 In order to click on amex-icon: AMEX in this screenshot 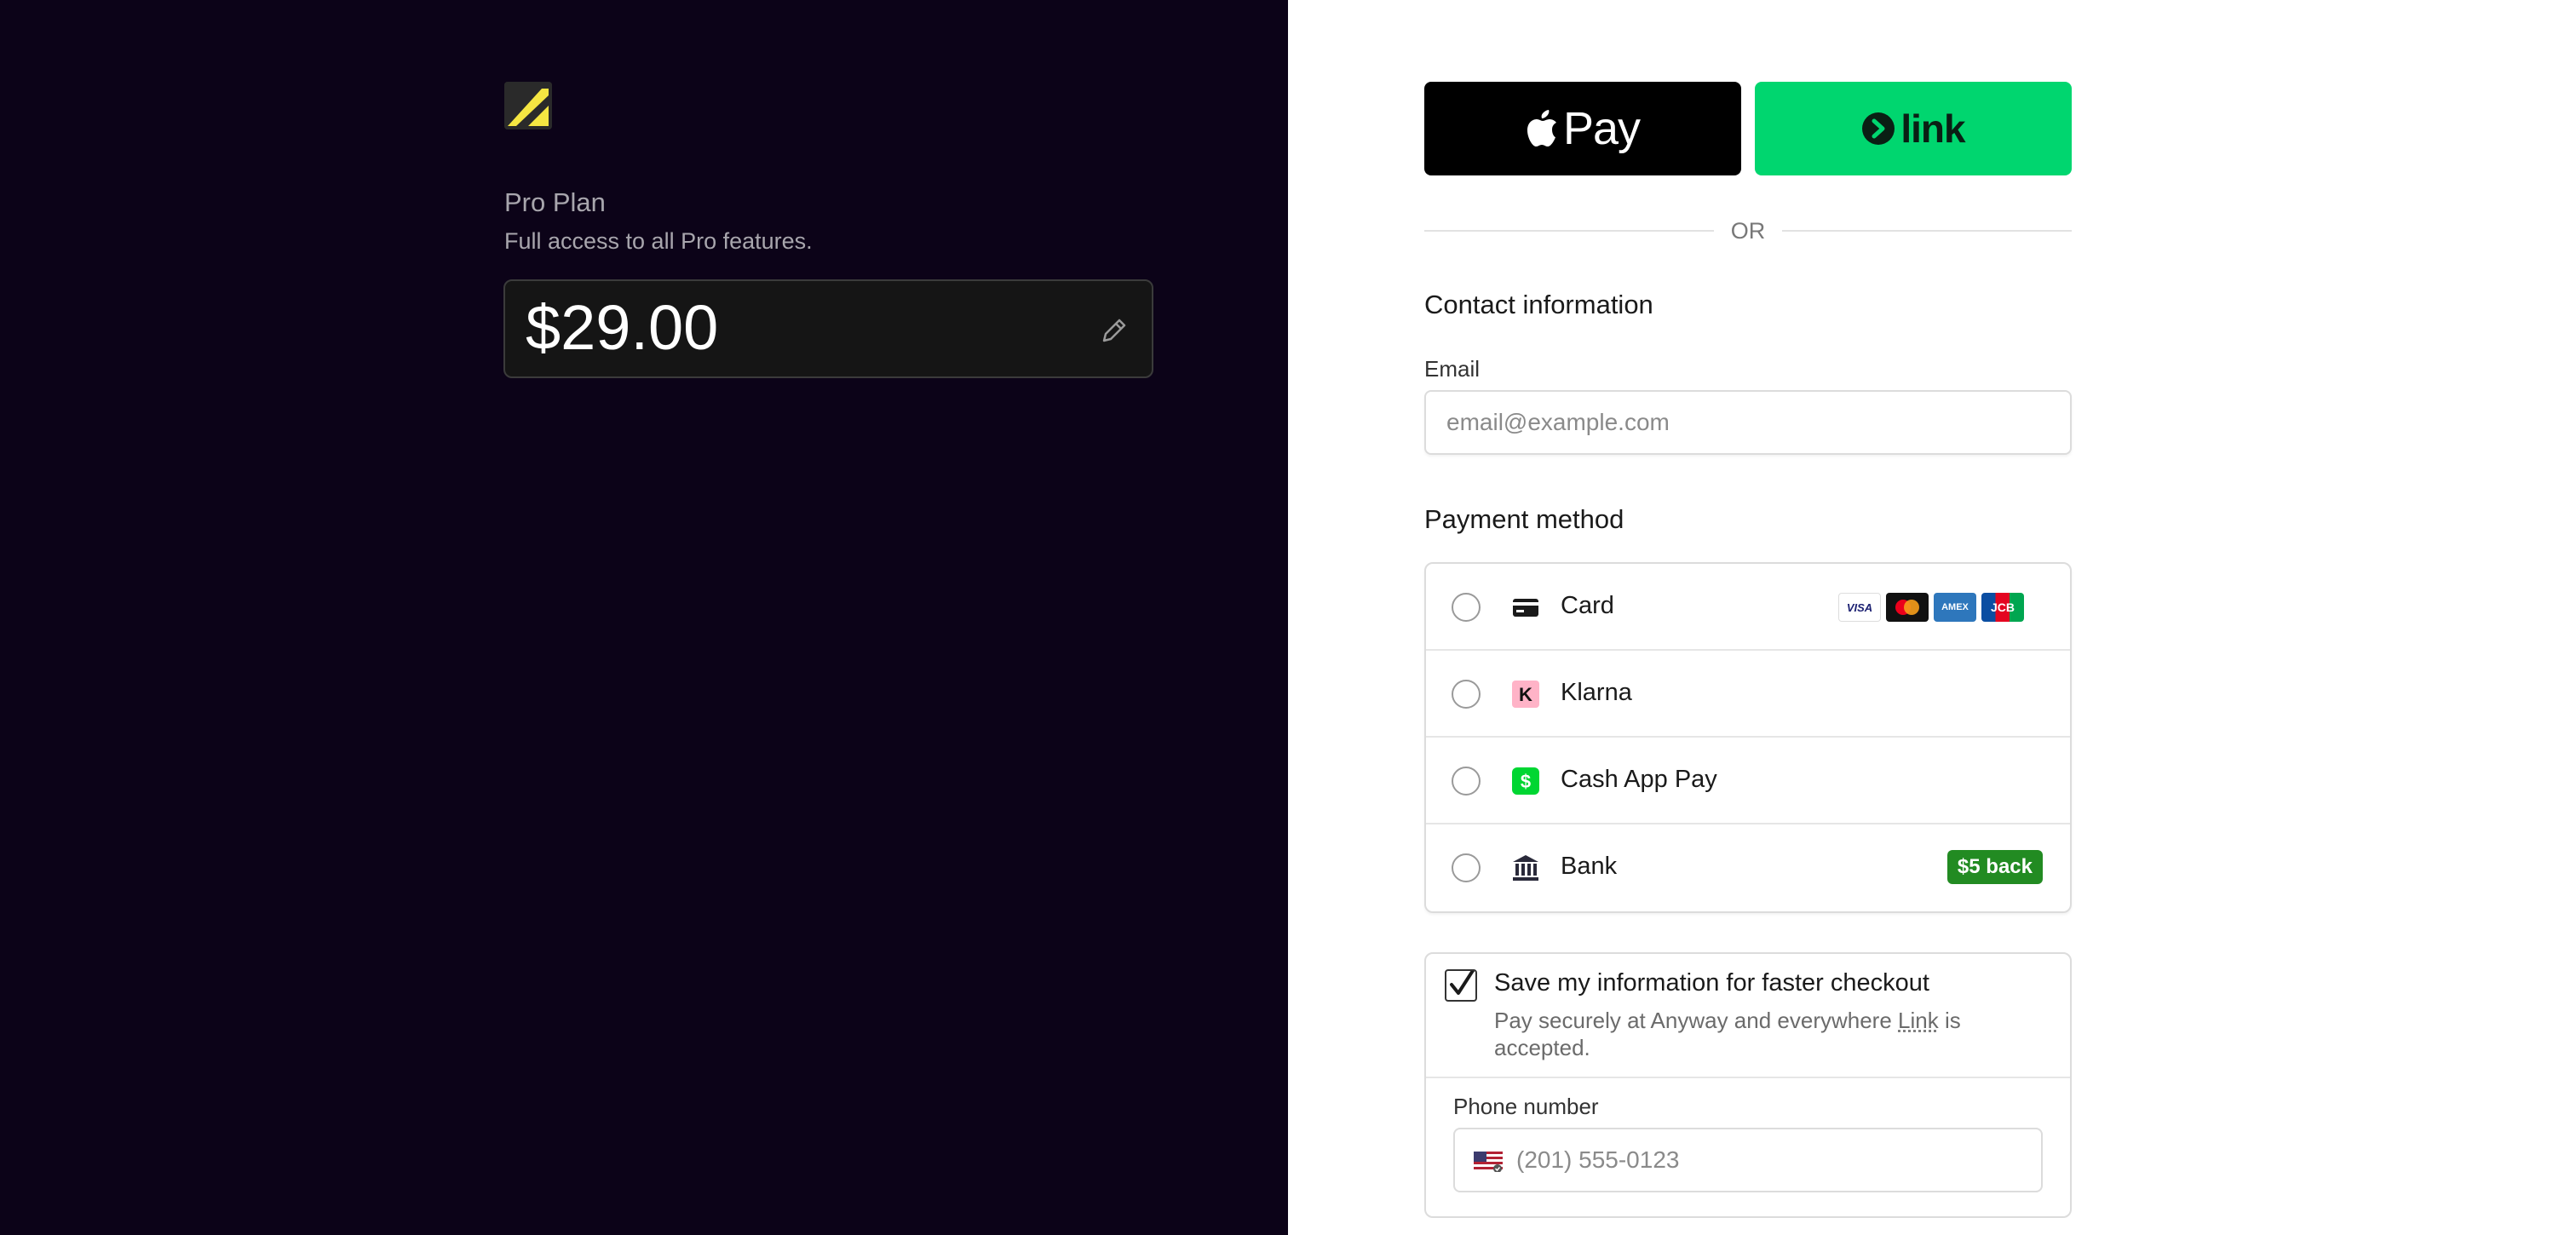, I will do `click(1955, 607)`.